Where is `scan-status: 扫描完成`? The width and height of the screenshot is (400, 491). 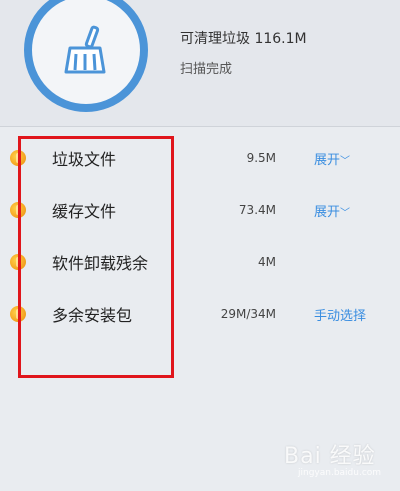 scan-status: 扫描完成 is located at coordinates (206, 69).